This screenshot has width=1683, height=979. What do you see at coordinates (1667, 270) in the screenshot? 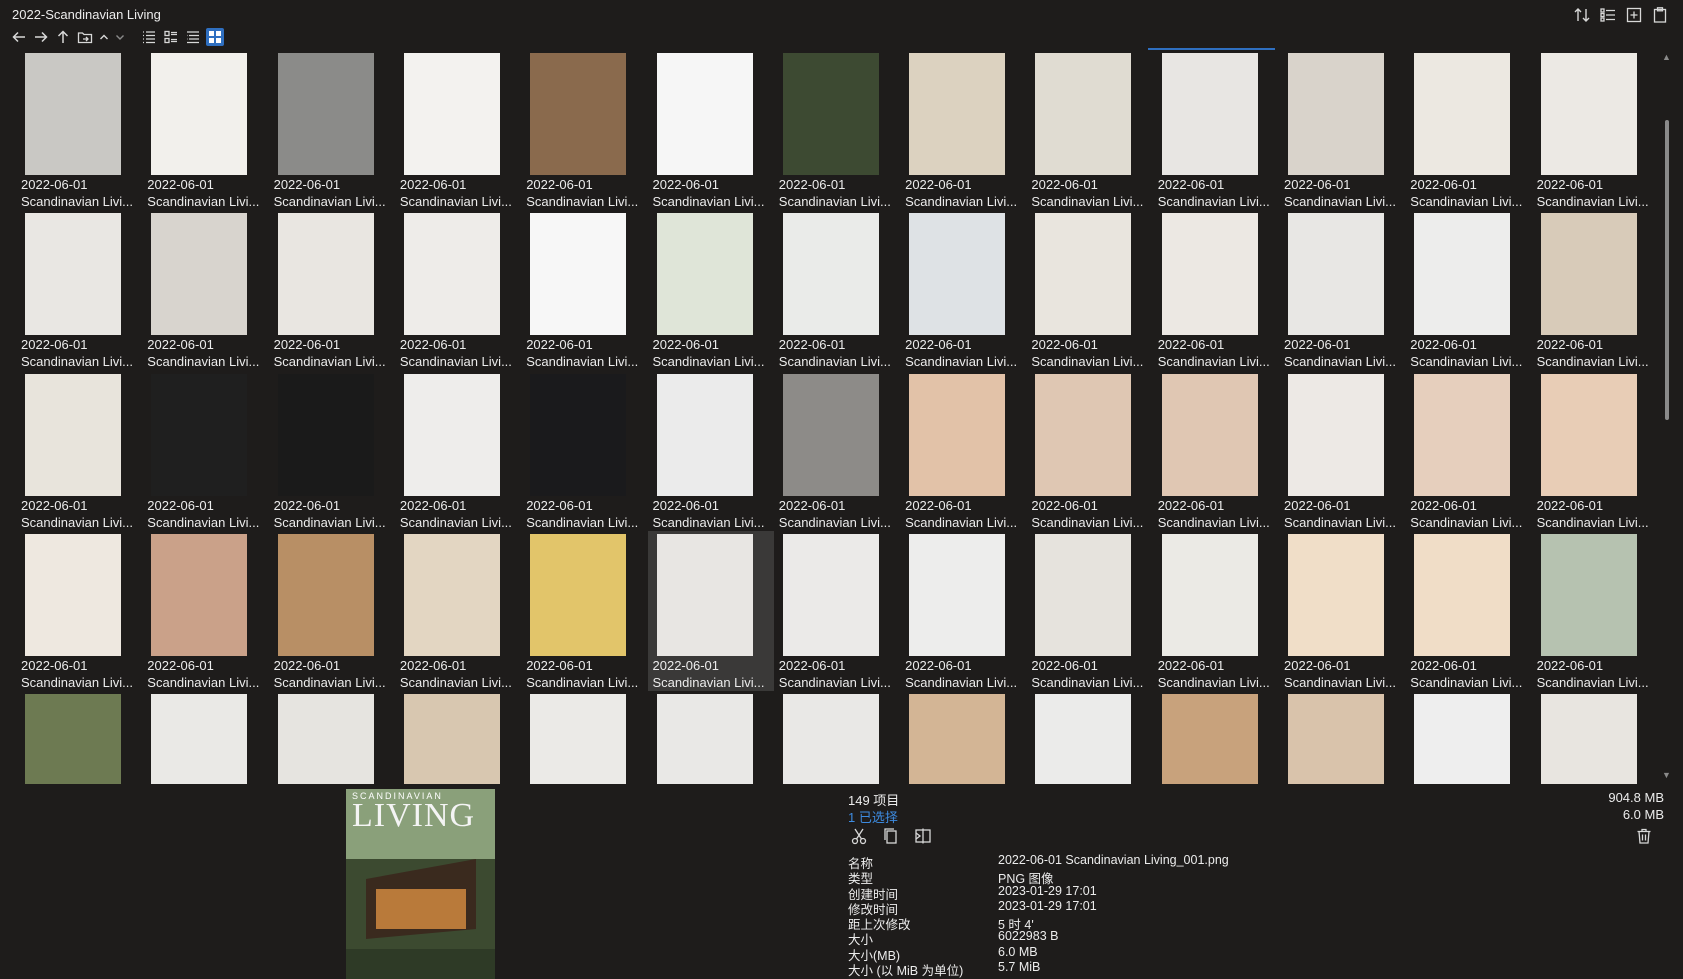
I see `scrollbar-thumb` at bounding box center [1667, 270].